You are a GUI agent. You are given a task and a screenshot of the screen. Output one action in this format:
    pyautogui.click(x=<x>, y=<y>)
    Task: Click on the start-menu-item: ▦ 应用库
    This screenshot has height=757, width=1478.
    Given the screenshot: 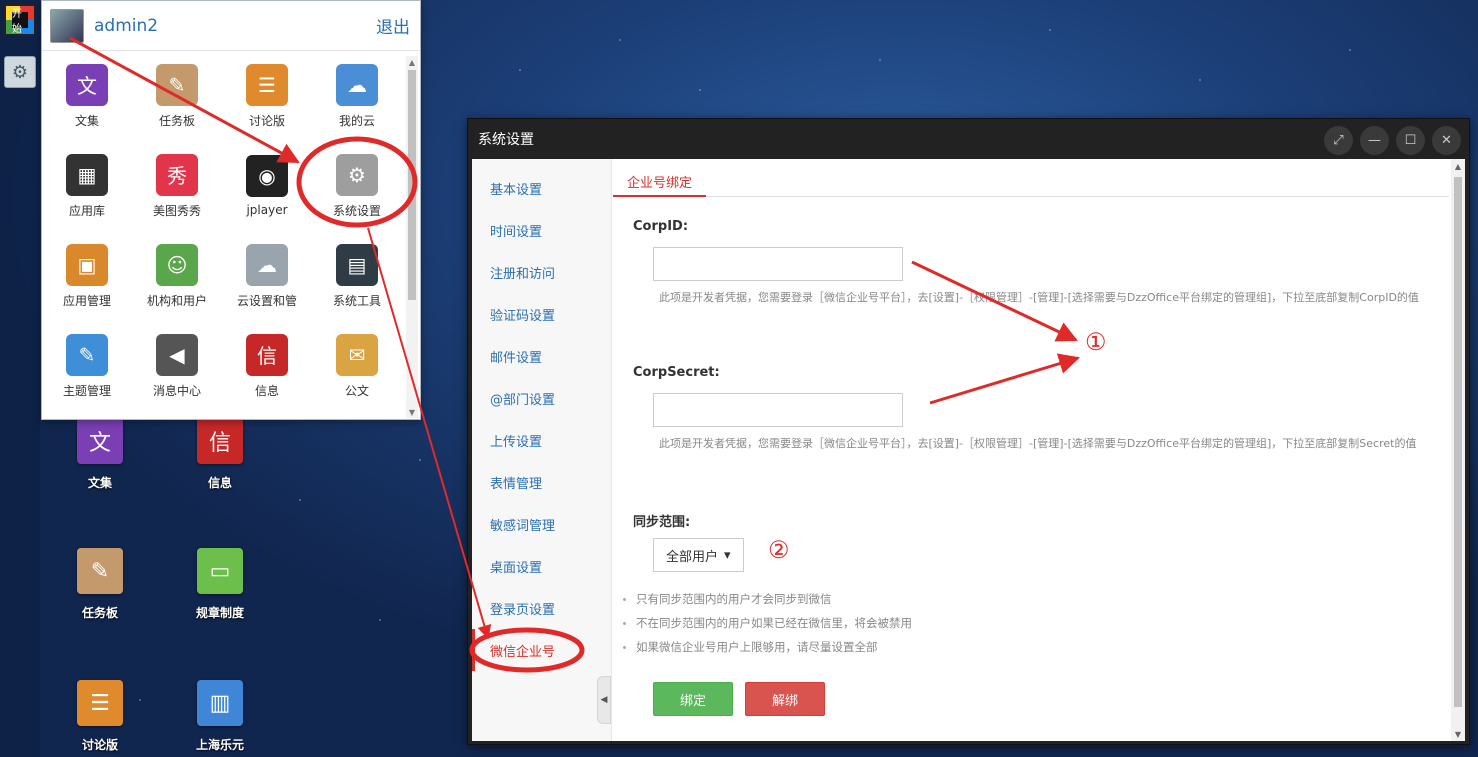 What is the action you would take?
    pyautogui.click(x=87, y=186)
    